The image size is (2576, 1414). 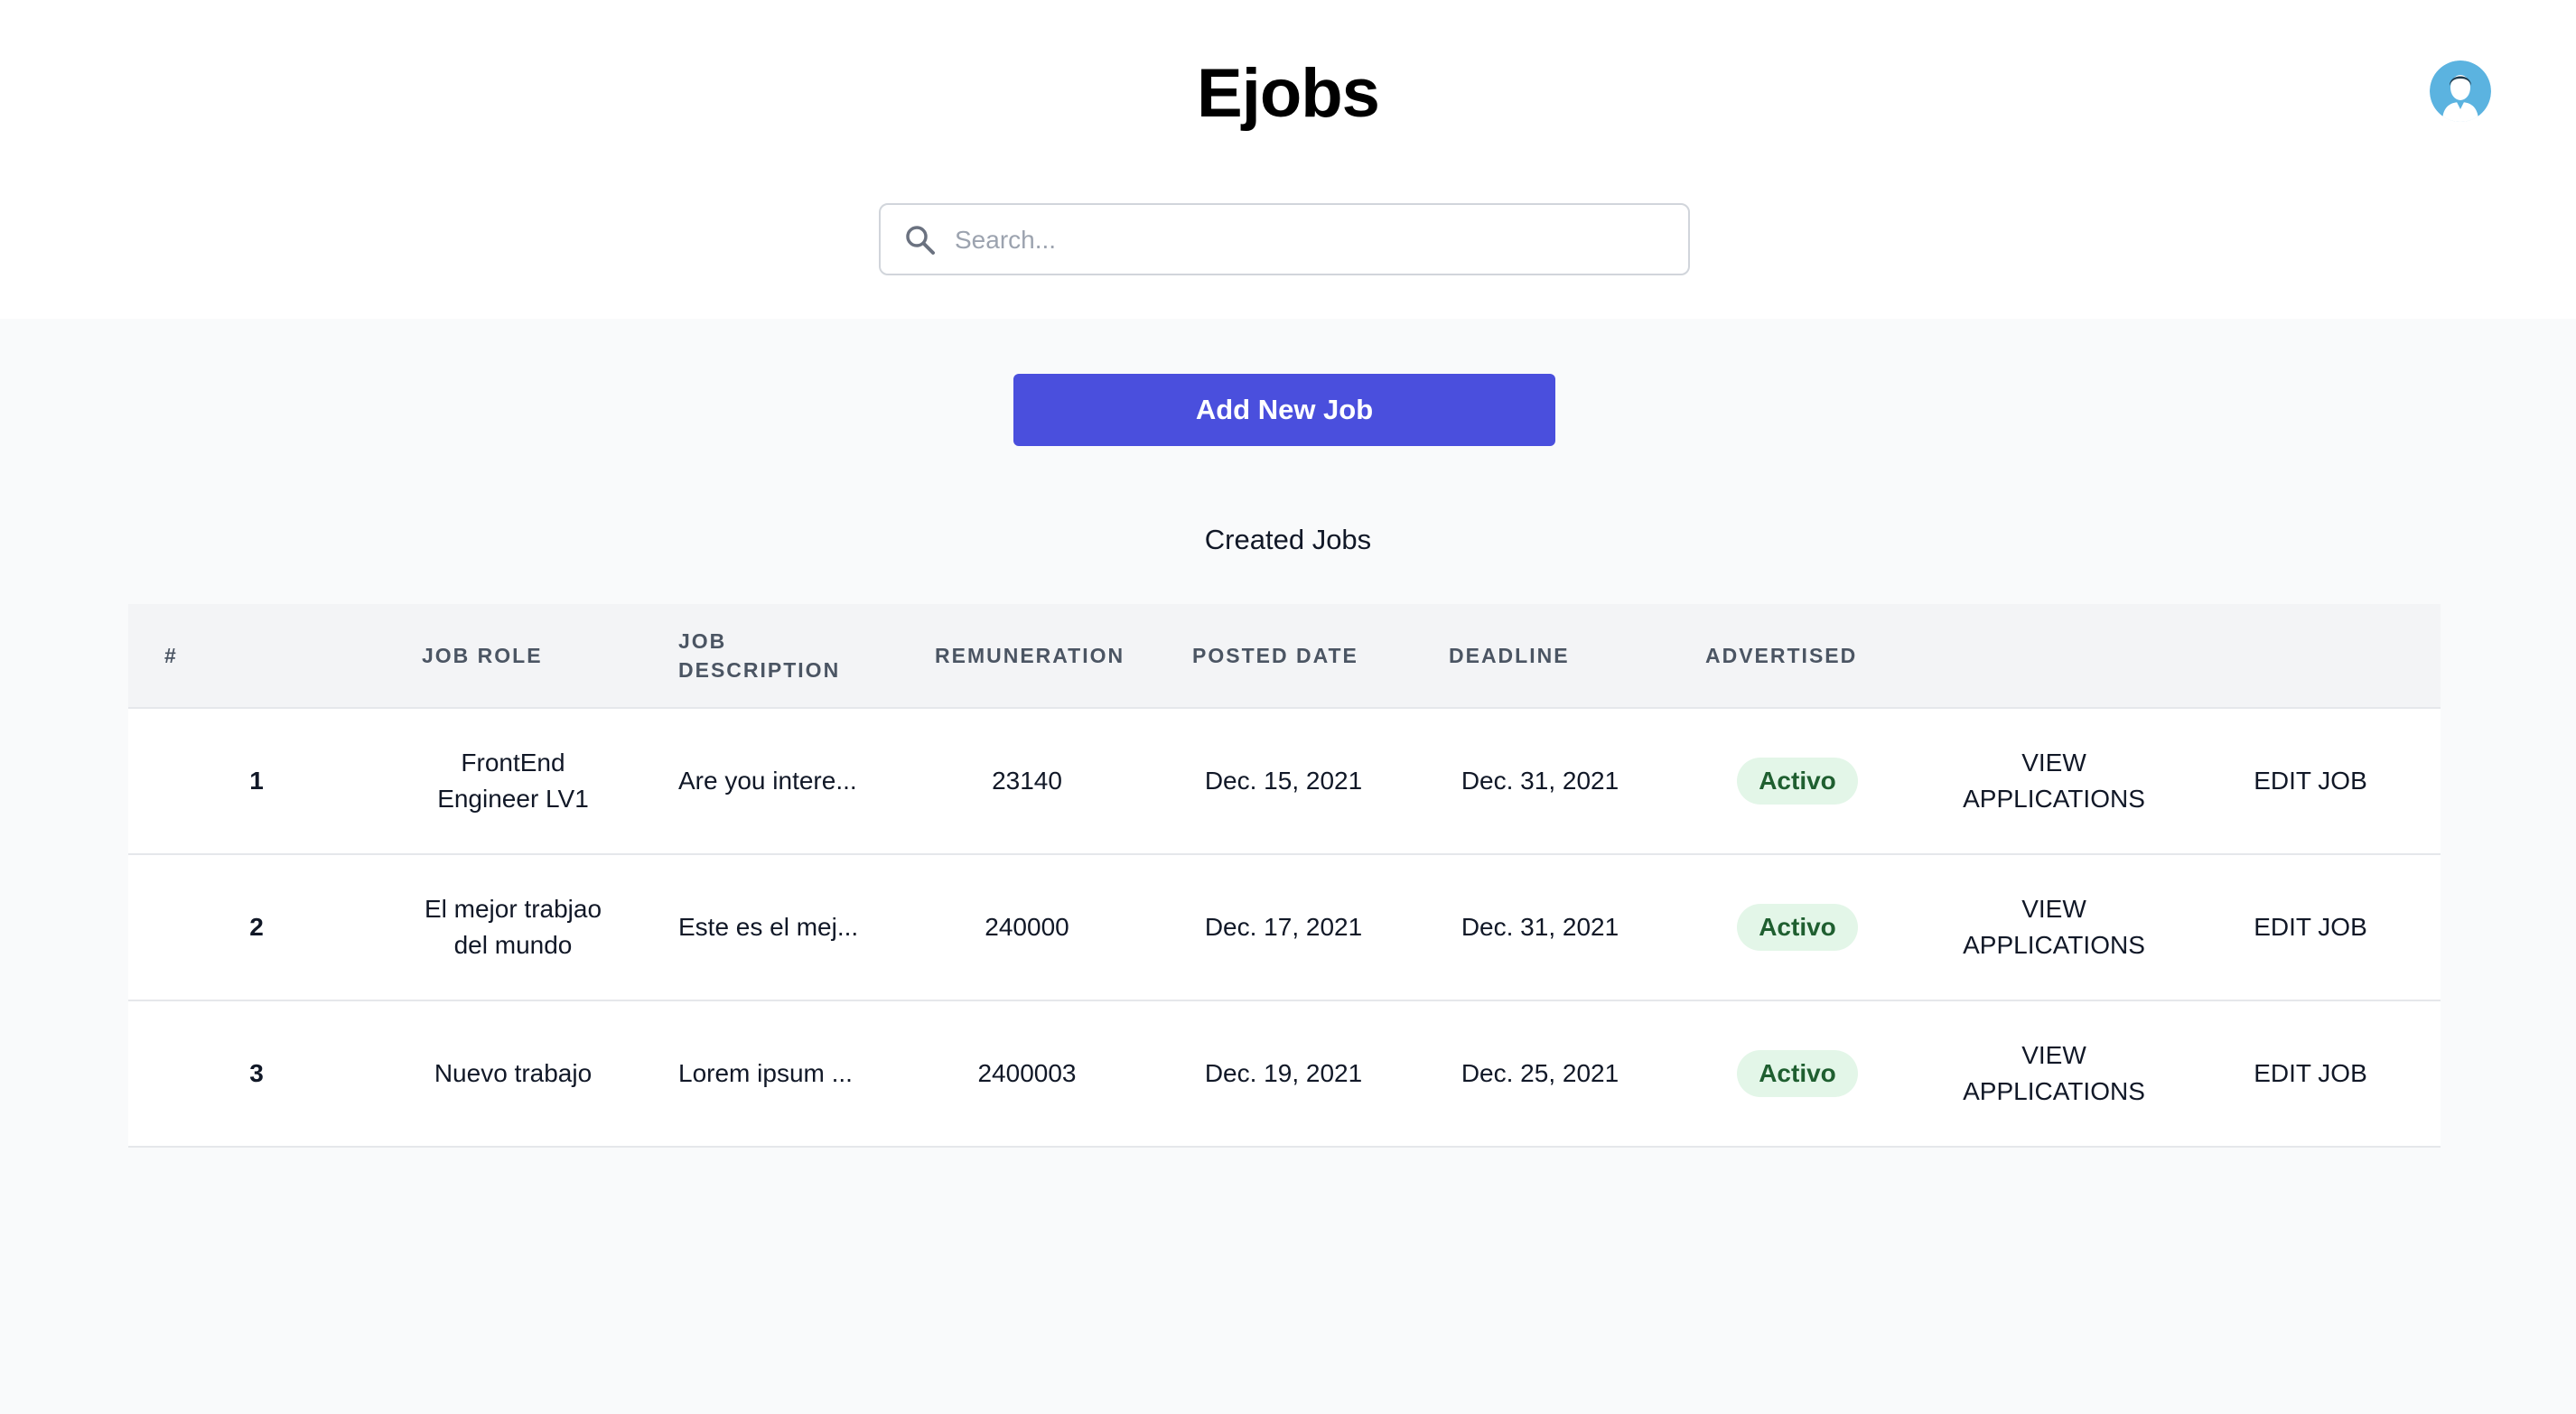 What do you see at coordinates (921, 240) in the screenshot?
I see `search-icon` at bounding box center [921, 240].